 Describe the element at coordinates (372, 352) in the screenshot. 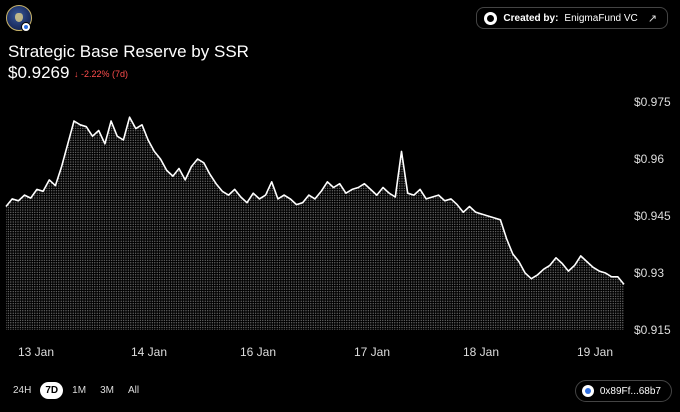

I see `x-tick-label: 17 Jan` at that location.